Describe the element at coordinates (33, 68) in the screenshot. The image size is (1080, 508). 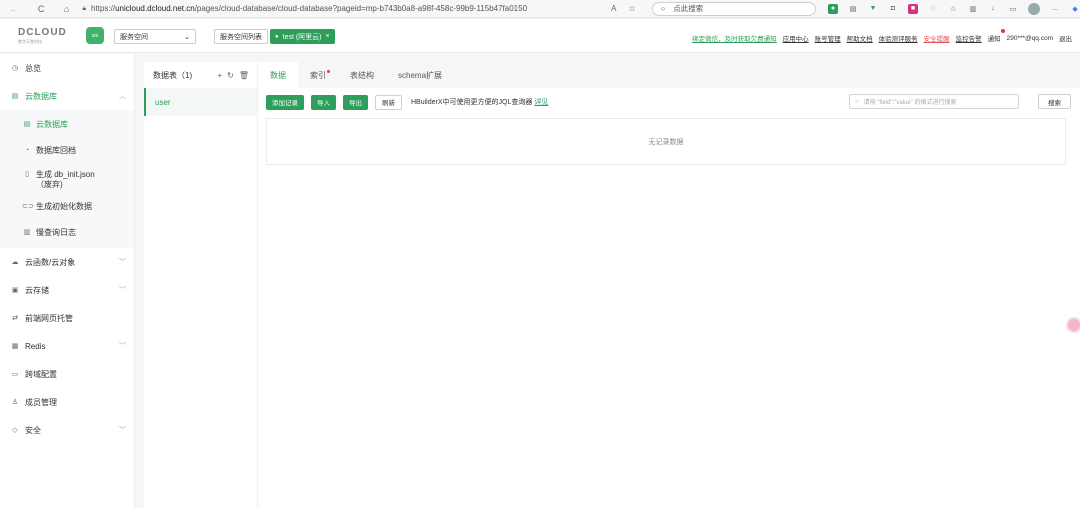
I see `sidebar-item-label: 总览` at that location.